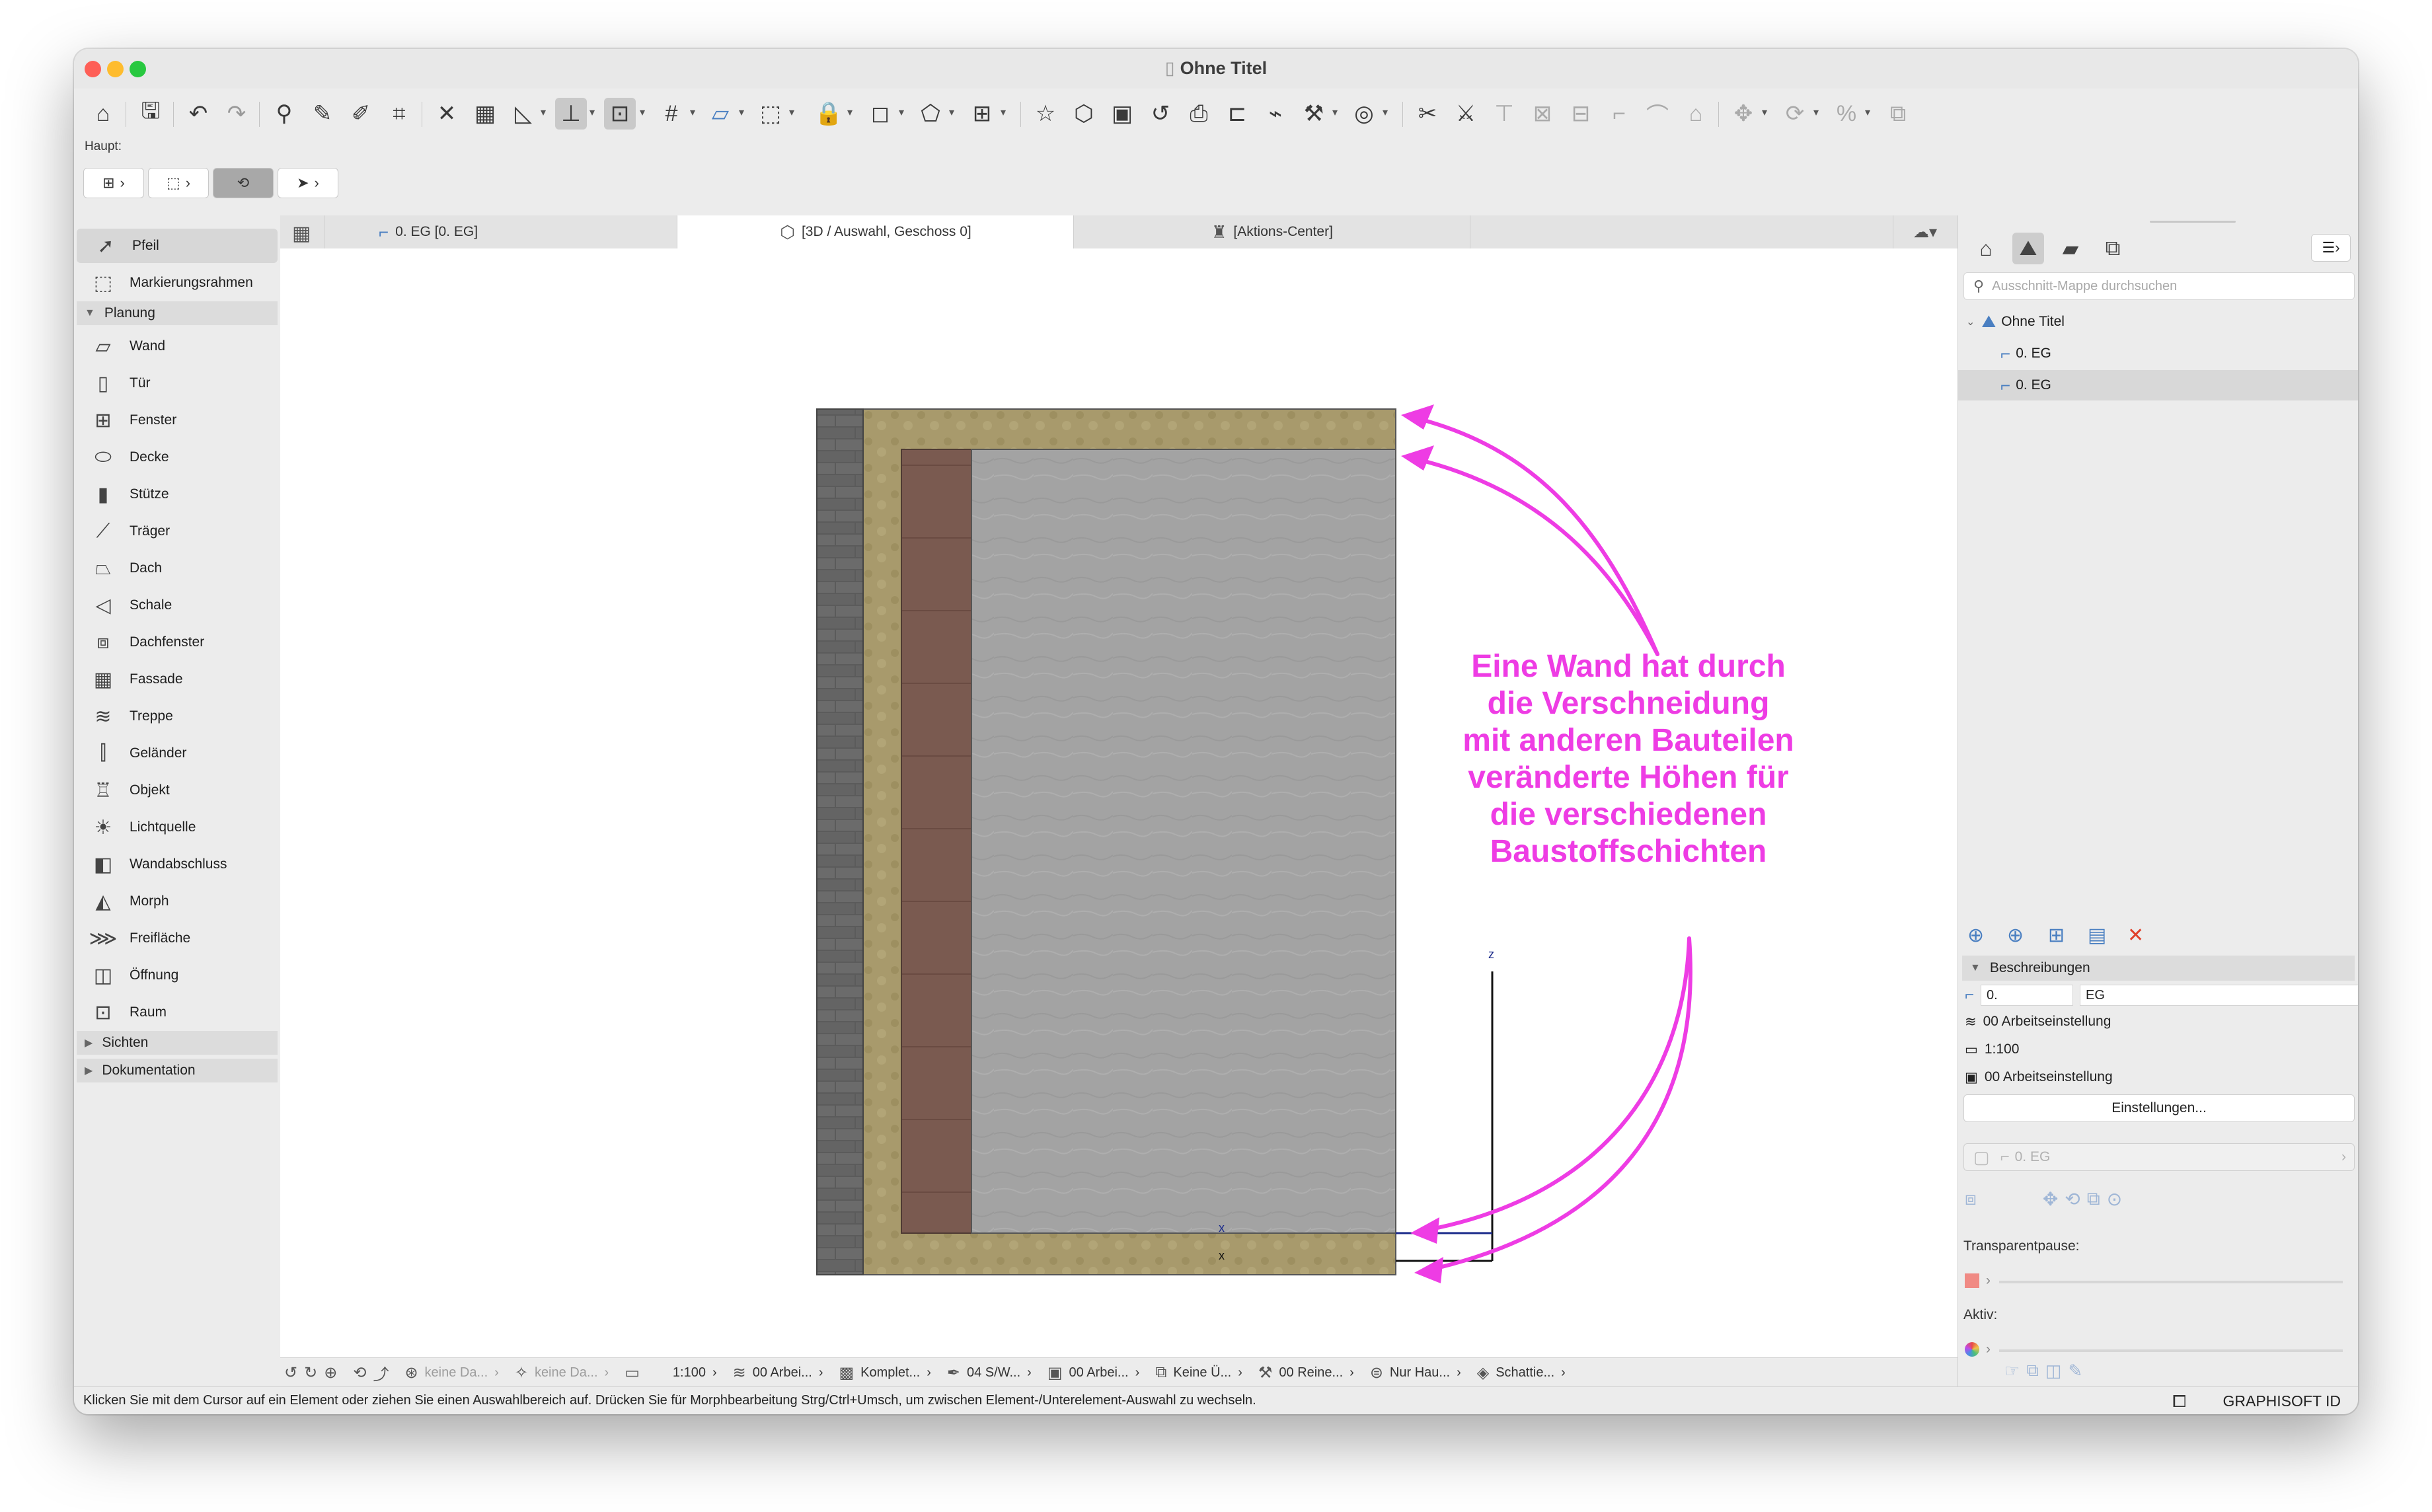  What do you see at coordinates (2015, 935) in the screenshot?
I see `clone-view-icon: ⊕` at bounding box center [2015, 935].